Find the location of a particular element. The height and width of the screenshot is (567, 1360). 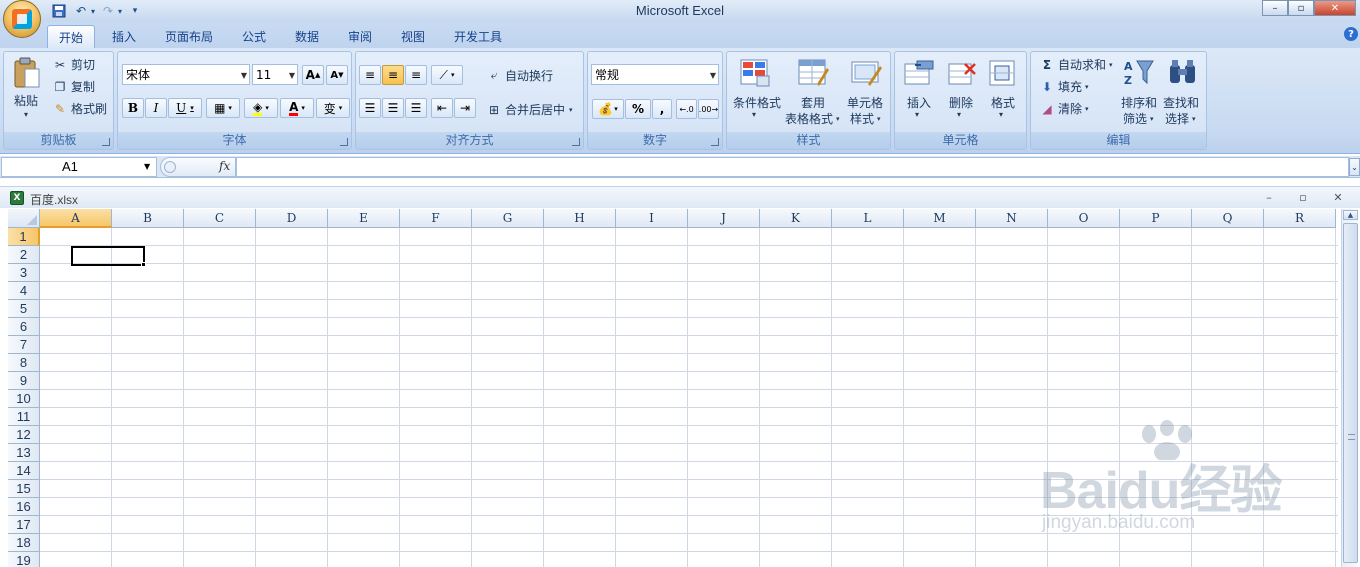

format-cells-icon is located at coordinates (1003, 73).